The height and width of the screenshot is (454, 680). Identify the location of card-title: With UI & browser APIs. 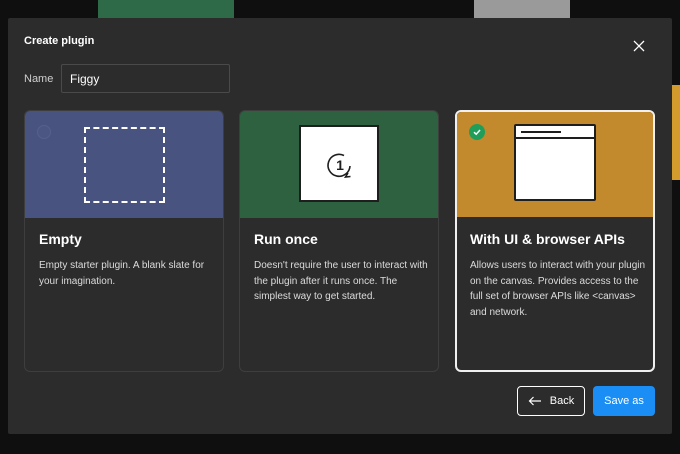
(547, 239).